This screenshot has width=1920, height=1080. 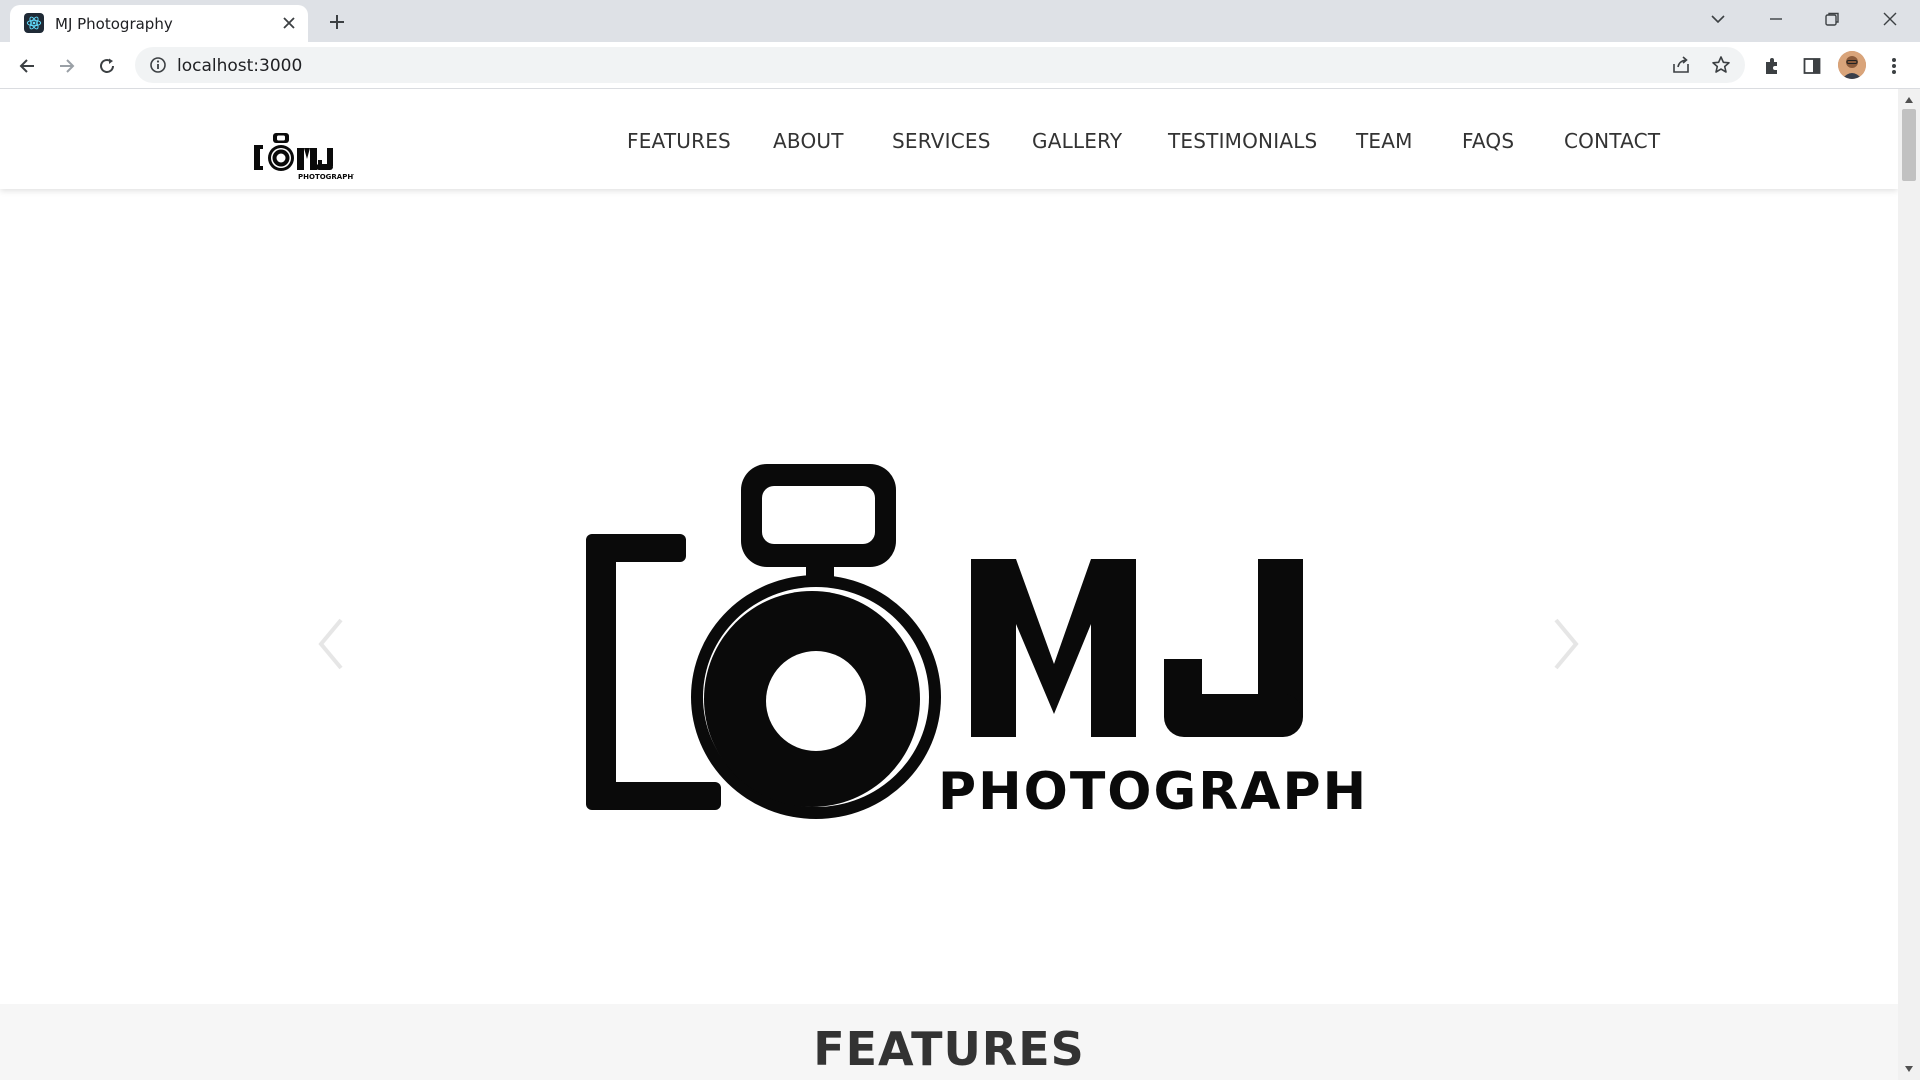 I want to click on browser-tab: MJ Photography, so click(x=159, y=23).